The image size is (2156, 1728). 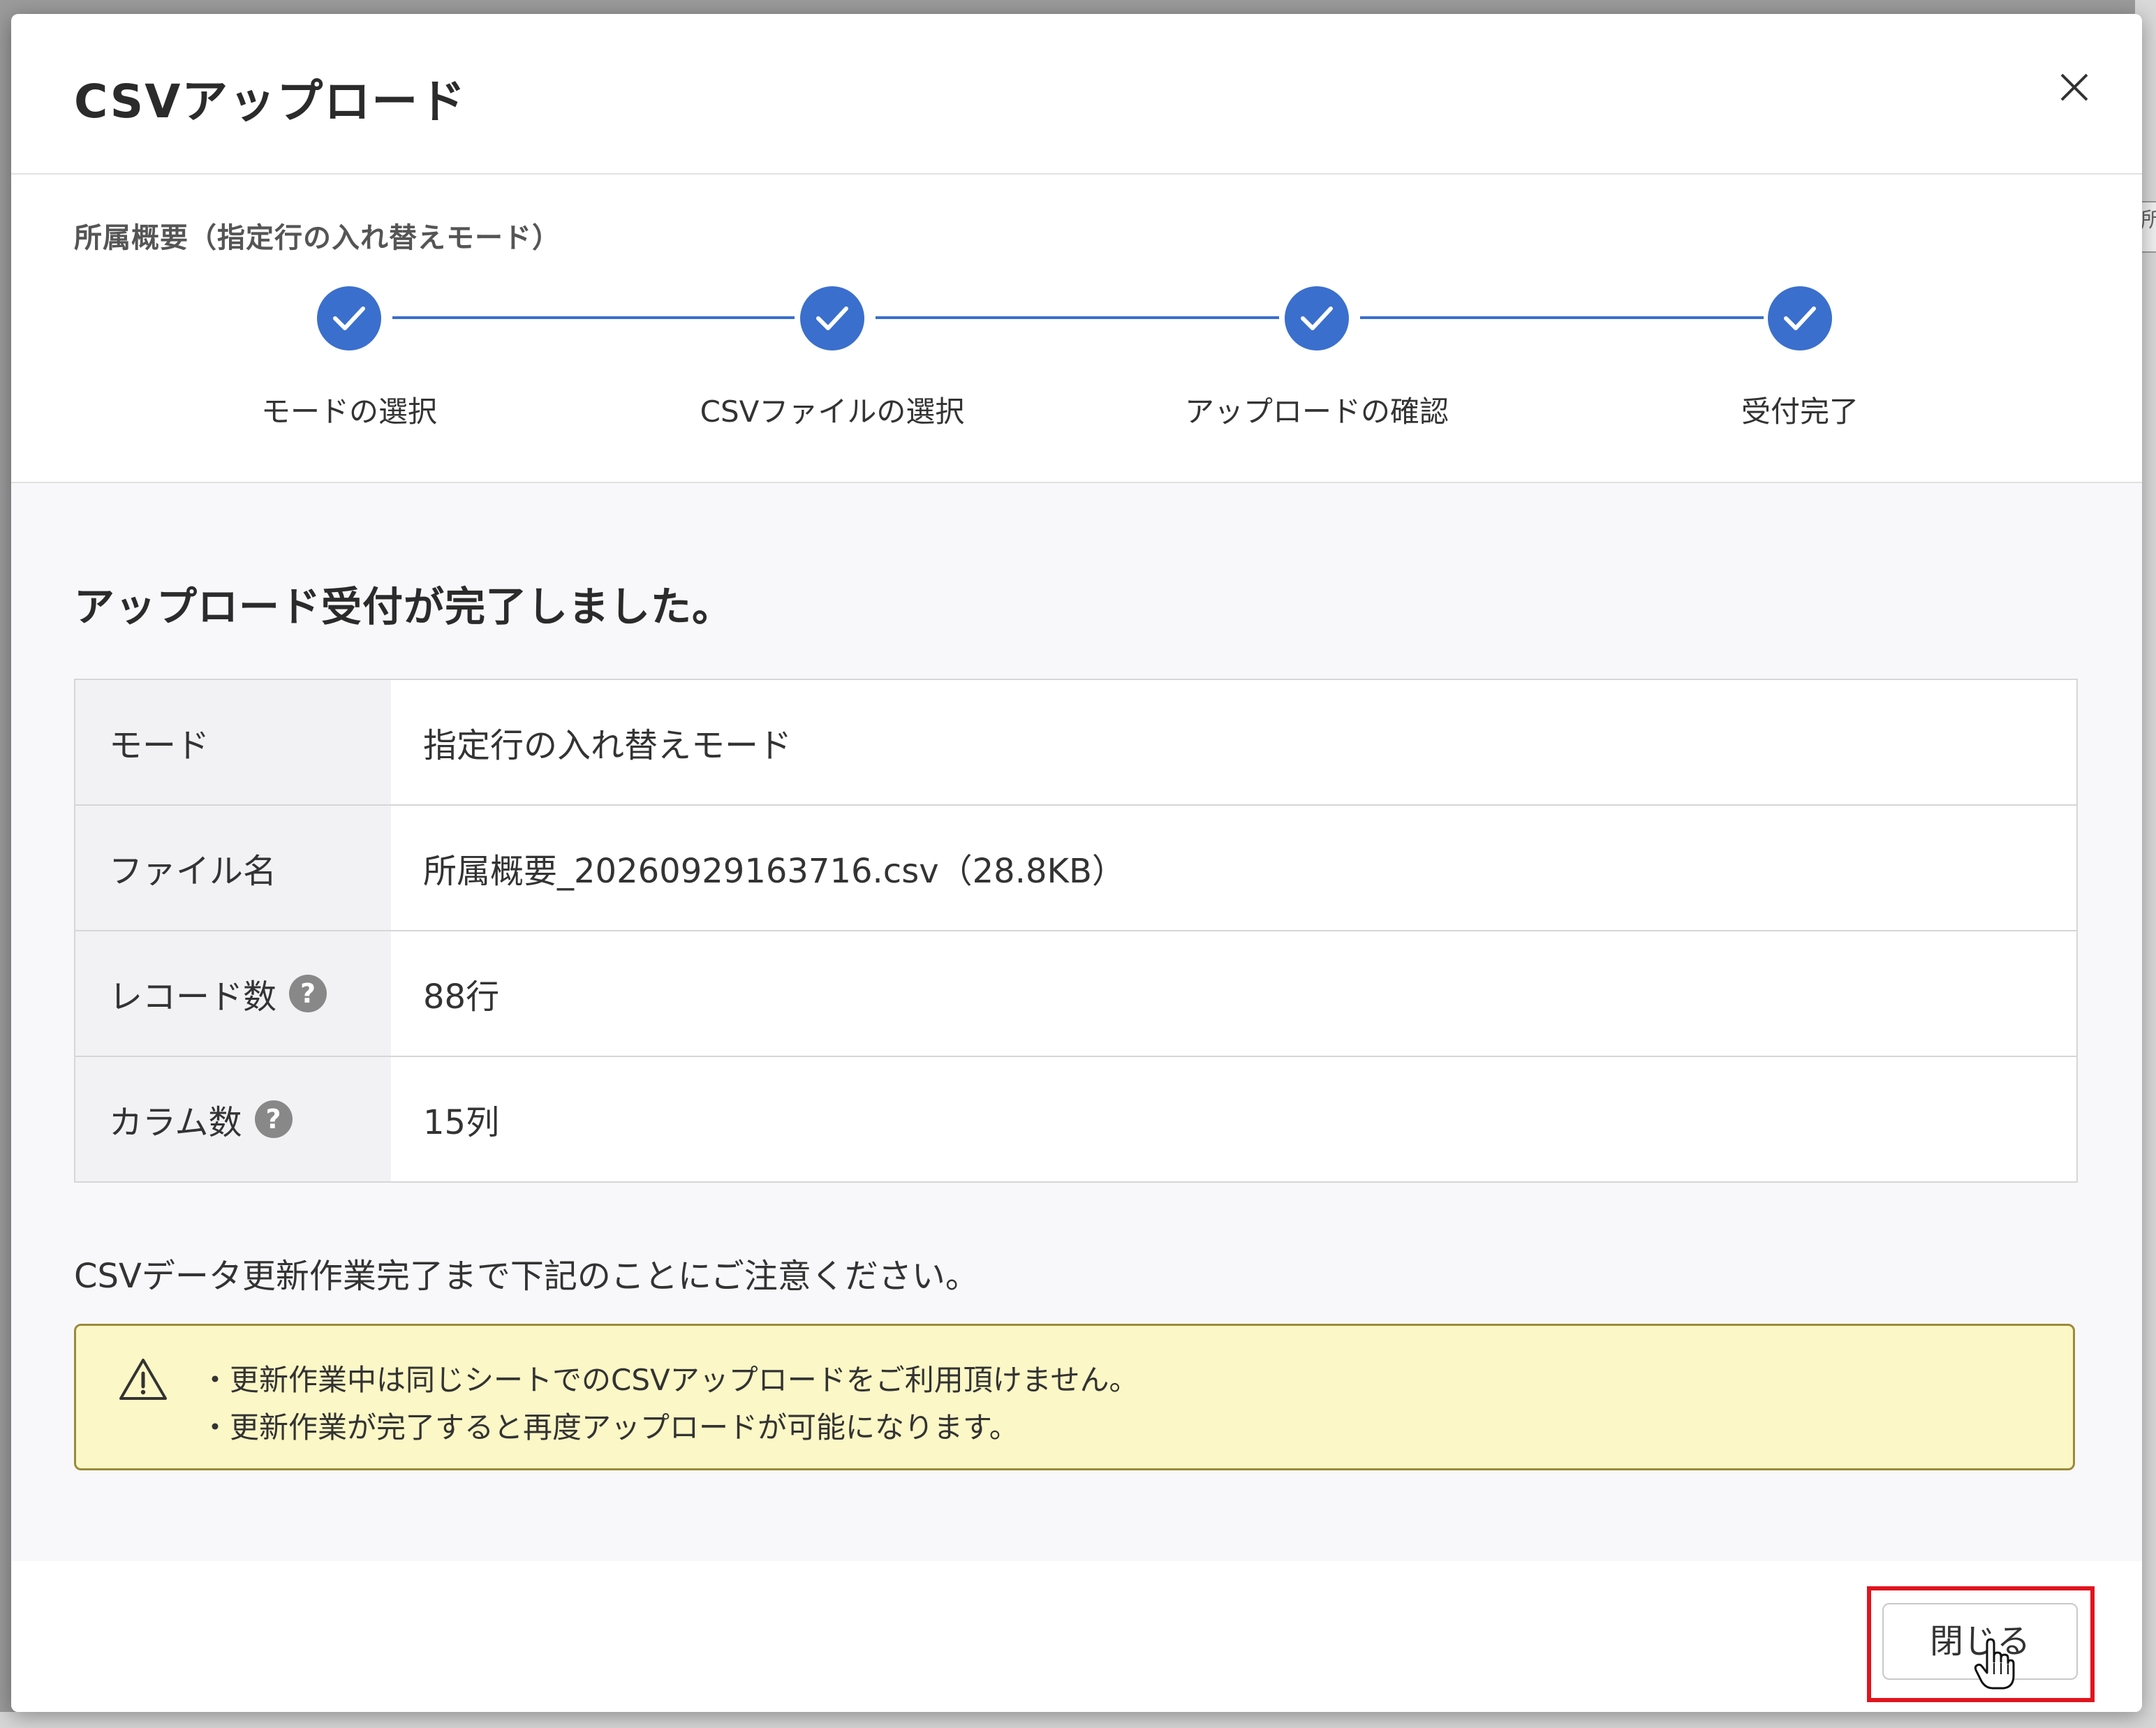 What do you see at coordinates (1994, 1666) in the screenshot?
I see `hand-cursor-icon` at bounding box center [1994, 1666].